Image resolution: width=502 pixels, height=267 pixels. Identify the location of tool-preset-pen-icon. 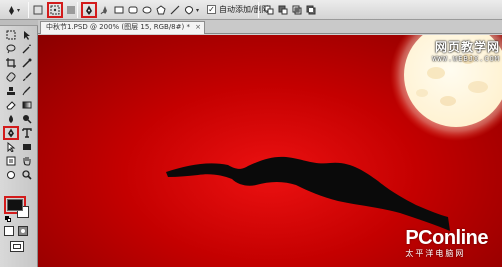
(11, 10).